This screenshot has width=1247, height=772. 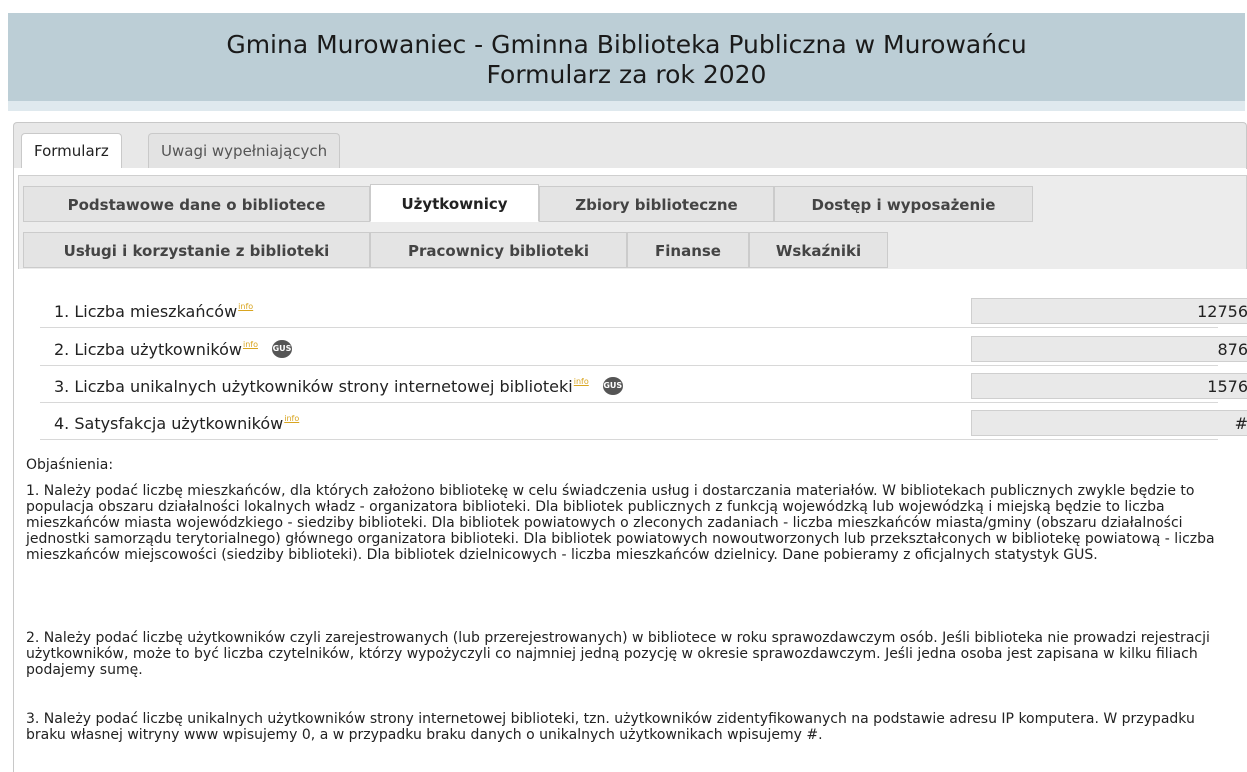 I want to click on tab-podstawowe-dane: Podstawowe dane o bibliotece, so click(x=196, y=204).